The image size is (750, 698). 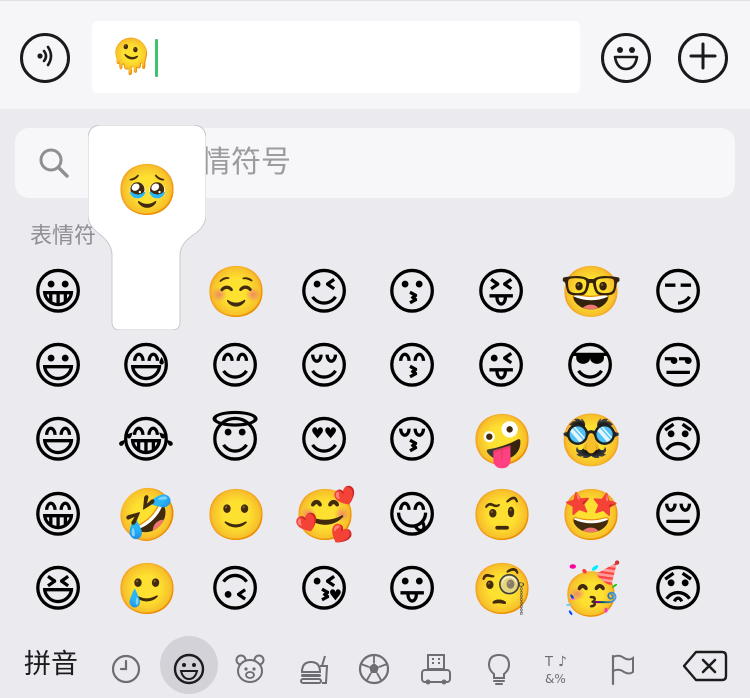 What do you see at coordinates (324, 292) in the screenshot?
I see `emoji-key: 😉` at bounding box center [324, 292].